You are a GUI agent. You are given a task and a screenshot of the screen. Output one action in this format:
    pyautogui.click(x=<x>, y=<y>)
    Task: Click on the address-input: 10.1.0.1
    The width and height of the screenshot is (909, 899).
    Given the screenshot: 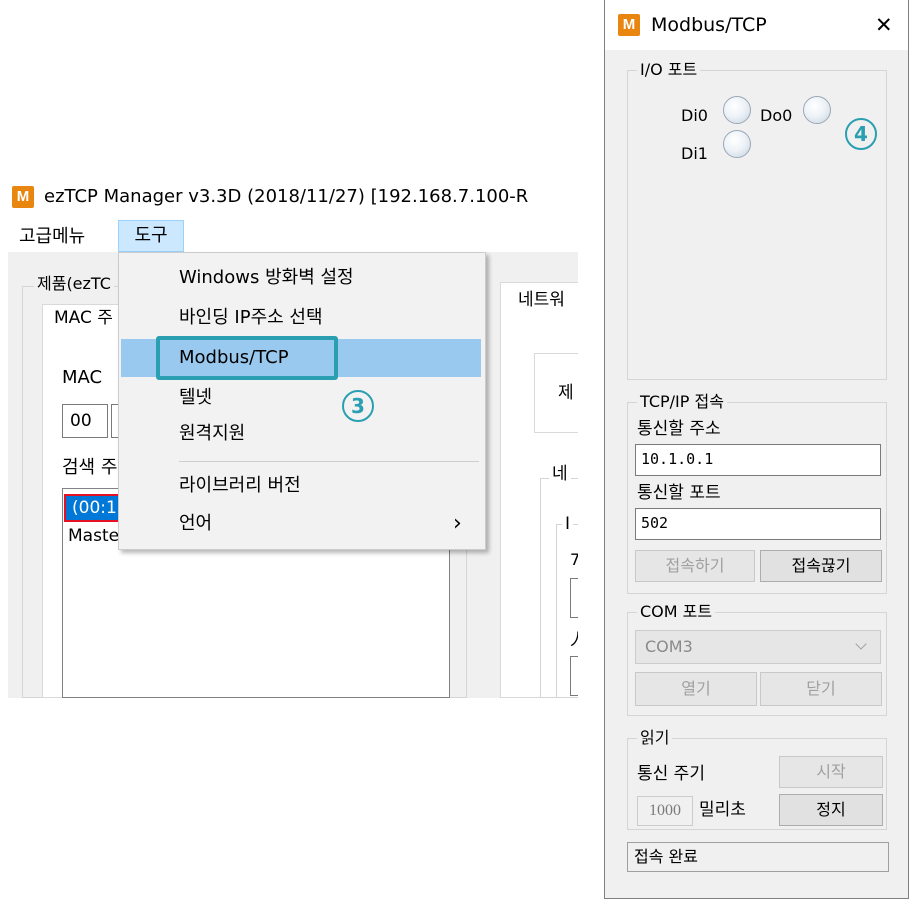 What is the action you would take?
    pyautogui.click(x=758, y=460)
    